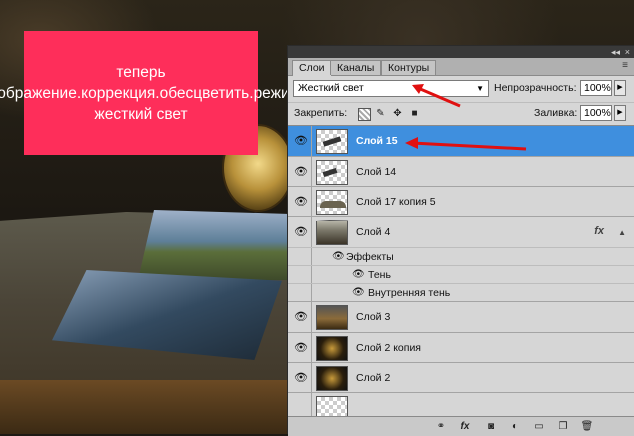 The width and height of the screenshot is (634, 436). I want to click on effect-row: 👁 Внутренняя тень, so click(461, 293).